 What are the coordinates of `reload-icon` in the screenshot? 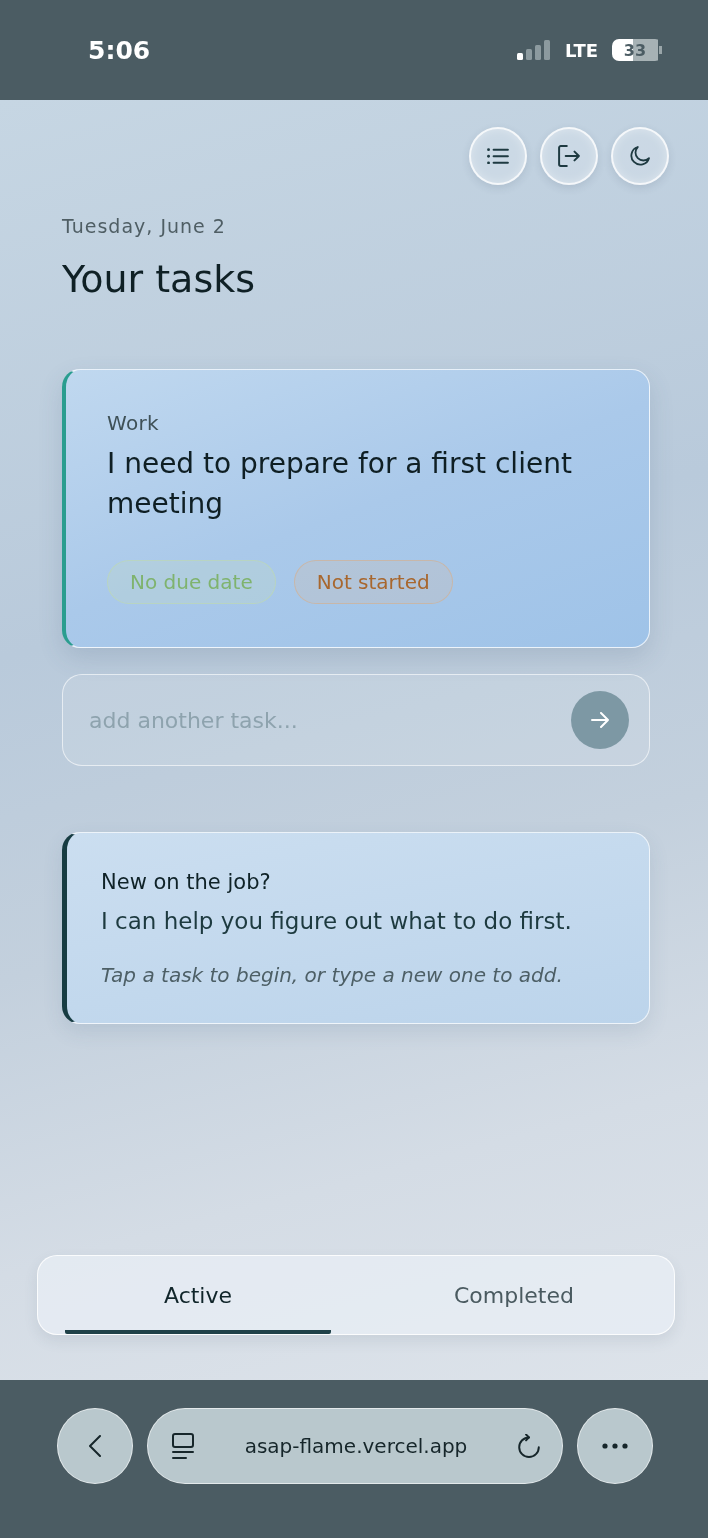 It's located at (529, 1446).